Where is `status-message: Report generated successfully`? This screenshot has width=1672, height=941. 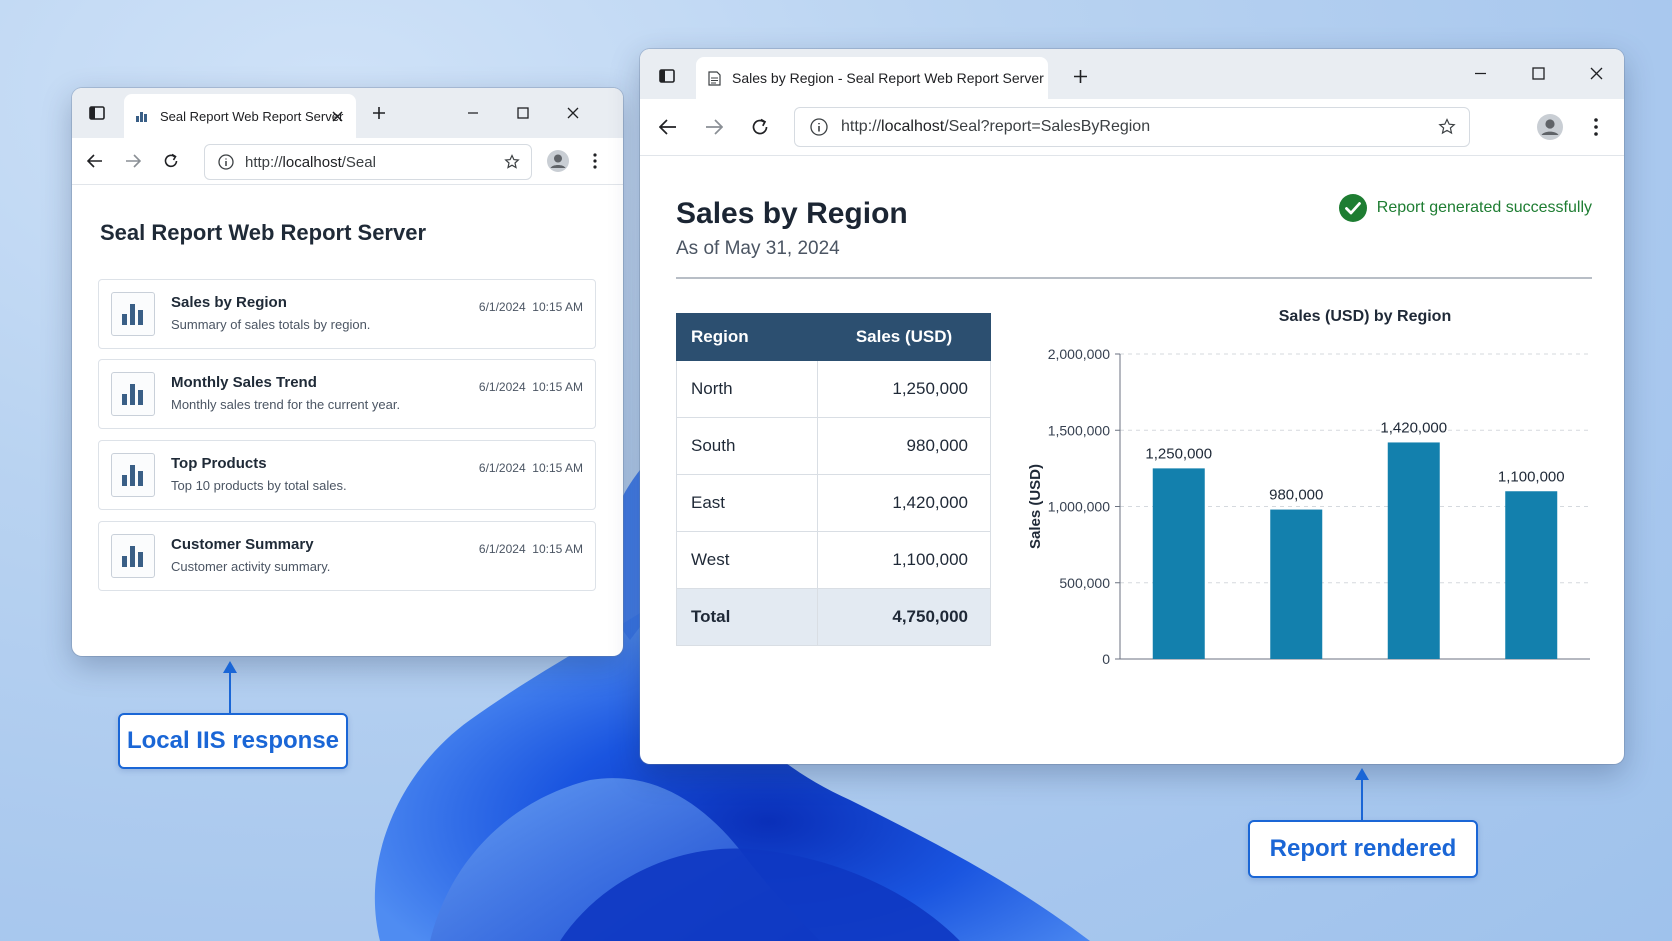
status-message: Report generated successfully is located at coordinates (1465, 208).